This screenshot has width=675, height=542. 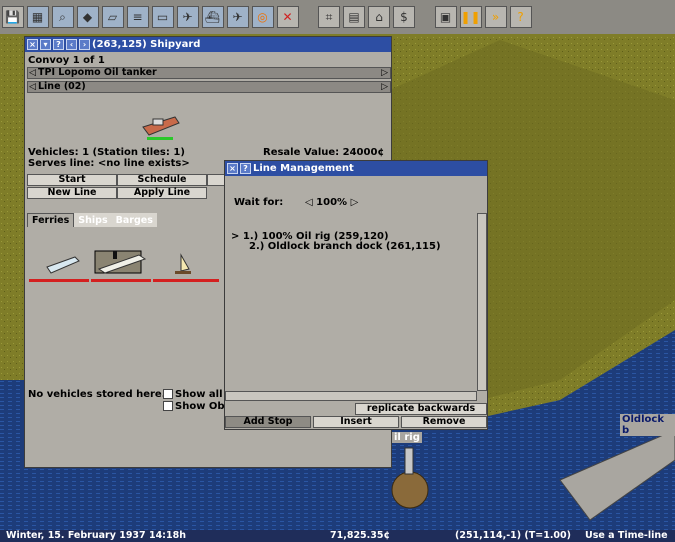 I want to click on tanker-ship-icon, so click(x=161, y=128).